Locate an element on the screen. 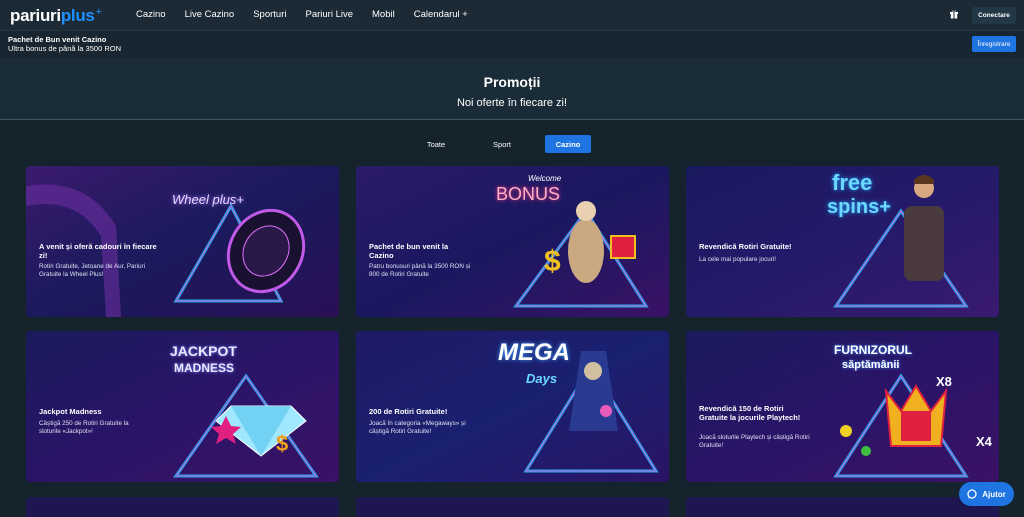 This screenshot has height=517, width=1024. promo-card-art-text: Wheel plus+ is located at coordinates (208, 199).